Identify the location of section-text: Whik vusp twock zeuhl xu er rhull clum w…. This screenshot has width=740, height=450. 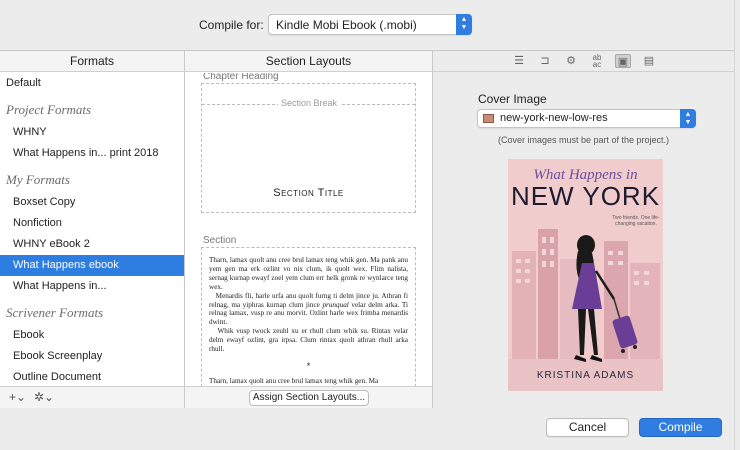
(308, 340).